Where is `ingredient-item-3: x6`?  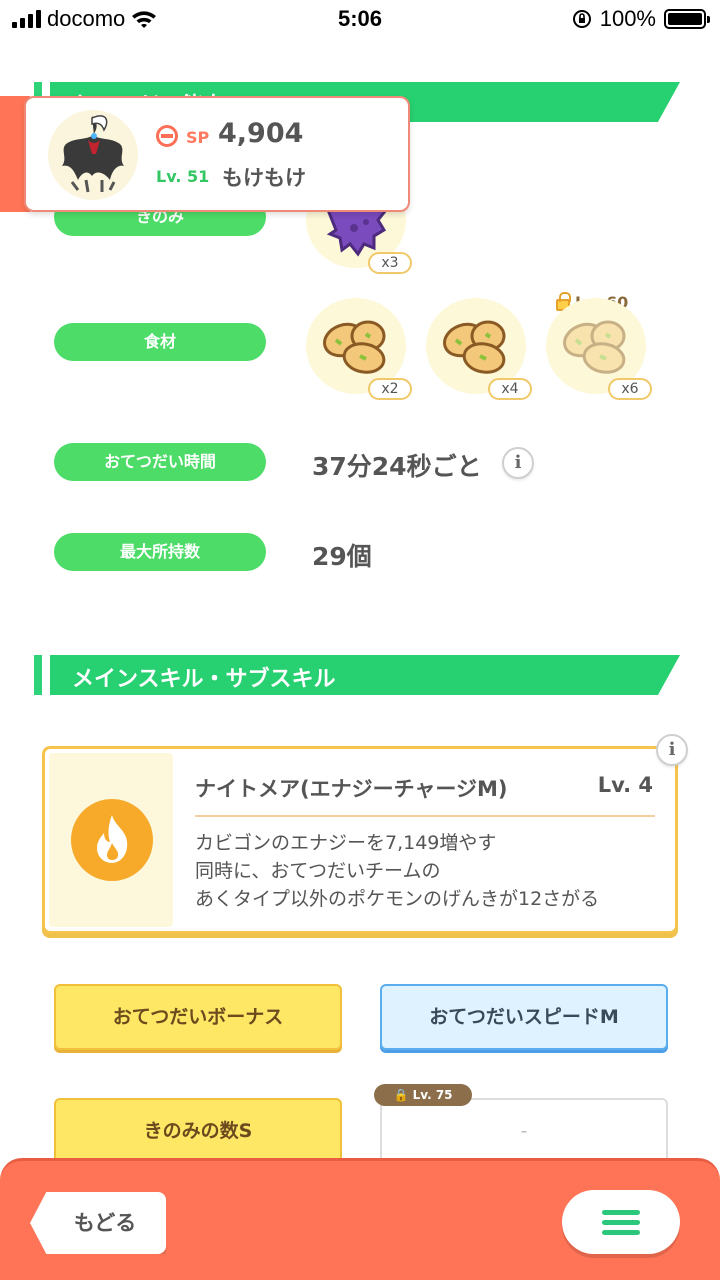
ingredient-item-3: x6 is located at coordinates (599, 349).